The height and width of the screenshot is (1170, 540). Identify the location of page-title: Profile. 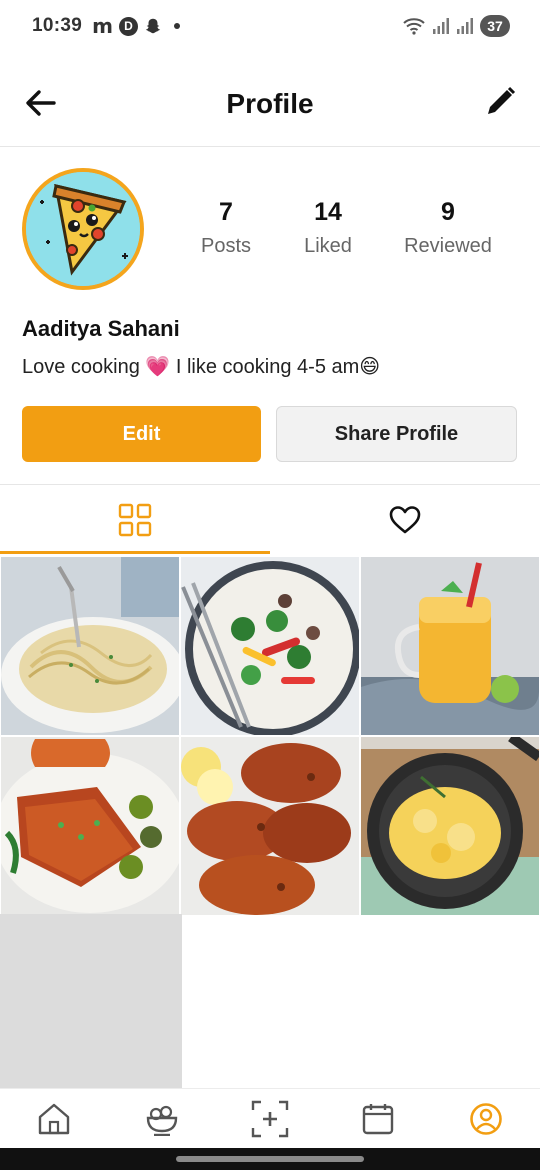
(270, 103).